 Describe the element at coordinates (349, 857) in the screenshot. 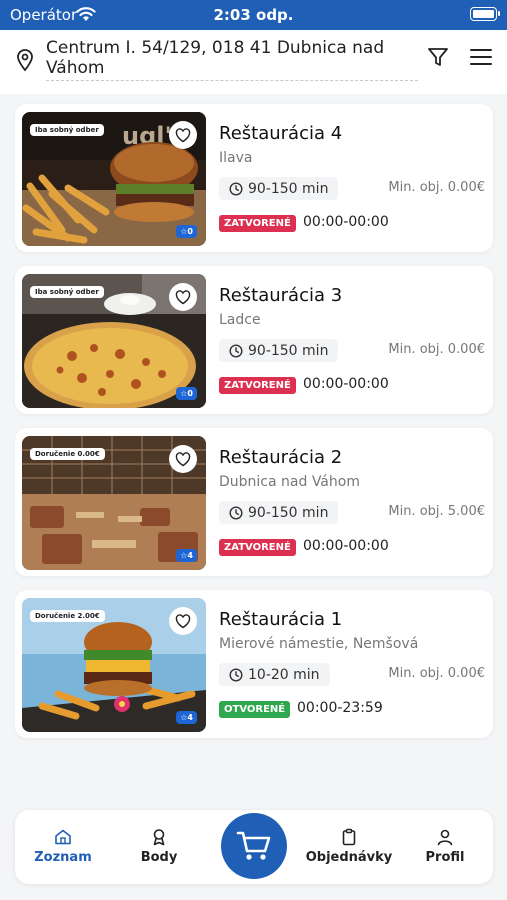

I see `nav-label-orders: Objednávky` at that location.